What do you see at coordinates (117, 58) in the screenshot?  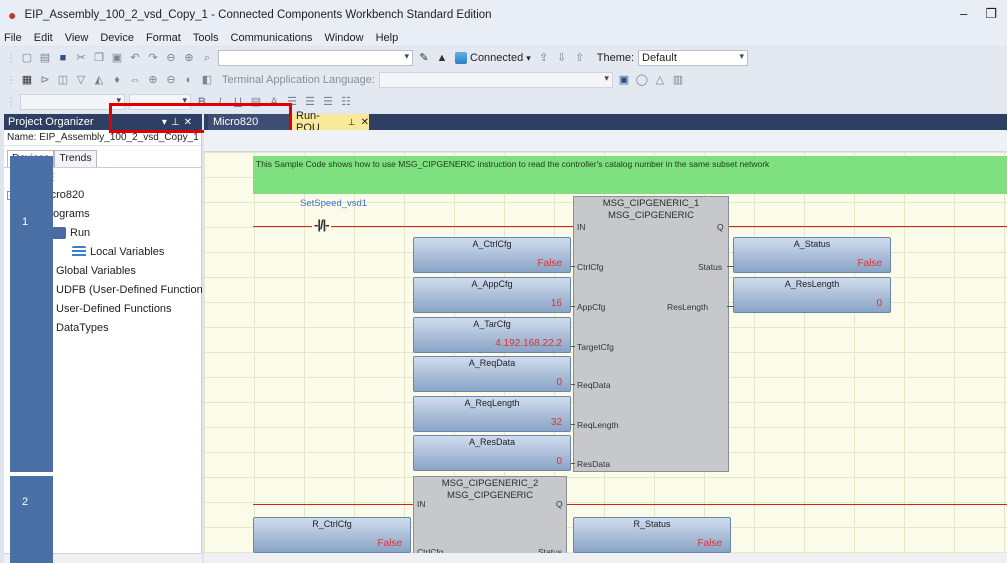 I see `paste-icon: ▣` at bounding box center [117, 58].